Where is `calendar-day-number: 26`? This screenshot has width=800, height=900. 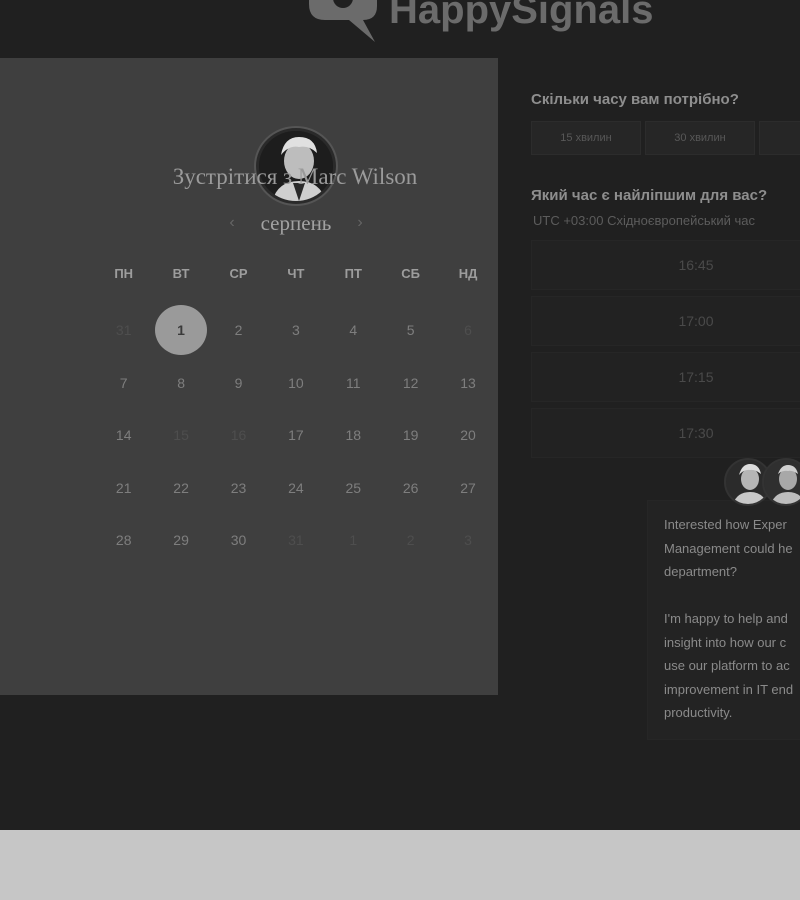
calendar-day-number: 26 is located at coordinates (410, 487).